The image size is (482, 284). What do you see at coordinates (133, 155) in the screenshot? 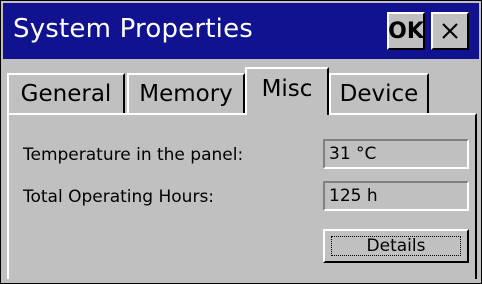
I see `temperature-label: Temperature in the panel:` at bounding box center [133, 155].